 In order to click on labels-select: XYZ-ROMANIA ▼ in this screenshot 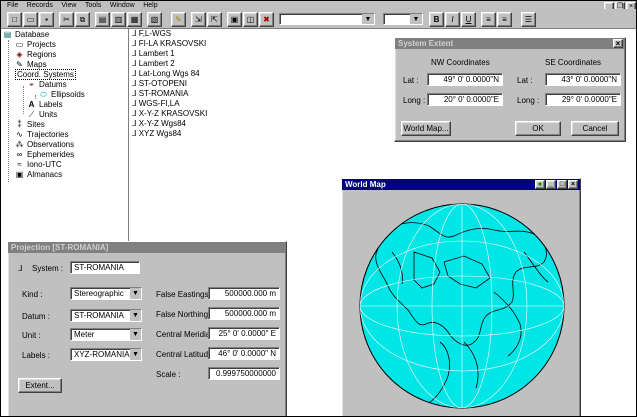, I will do `click(106, 354)`.